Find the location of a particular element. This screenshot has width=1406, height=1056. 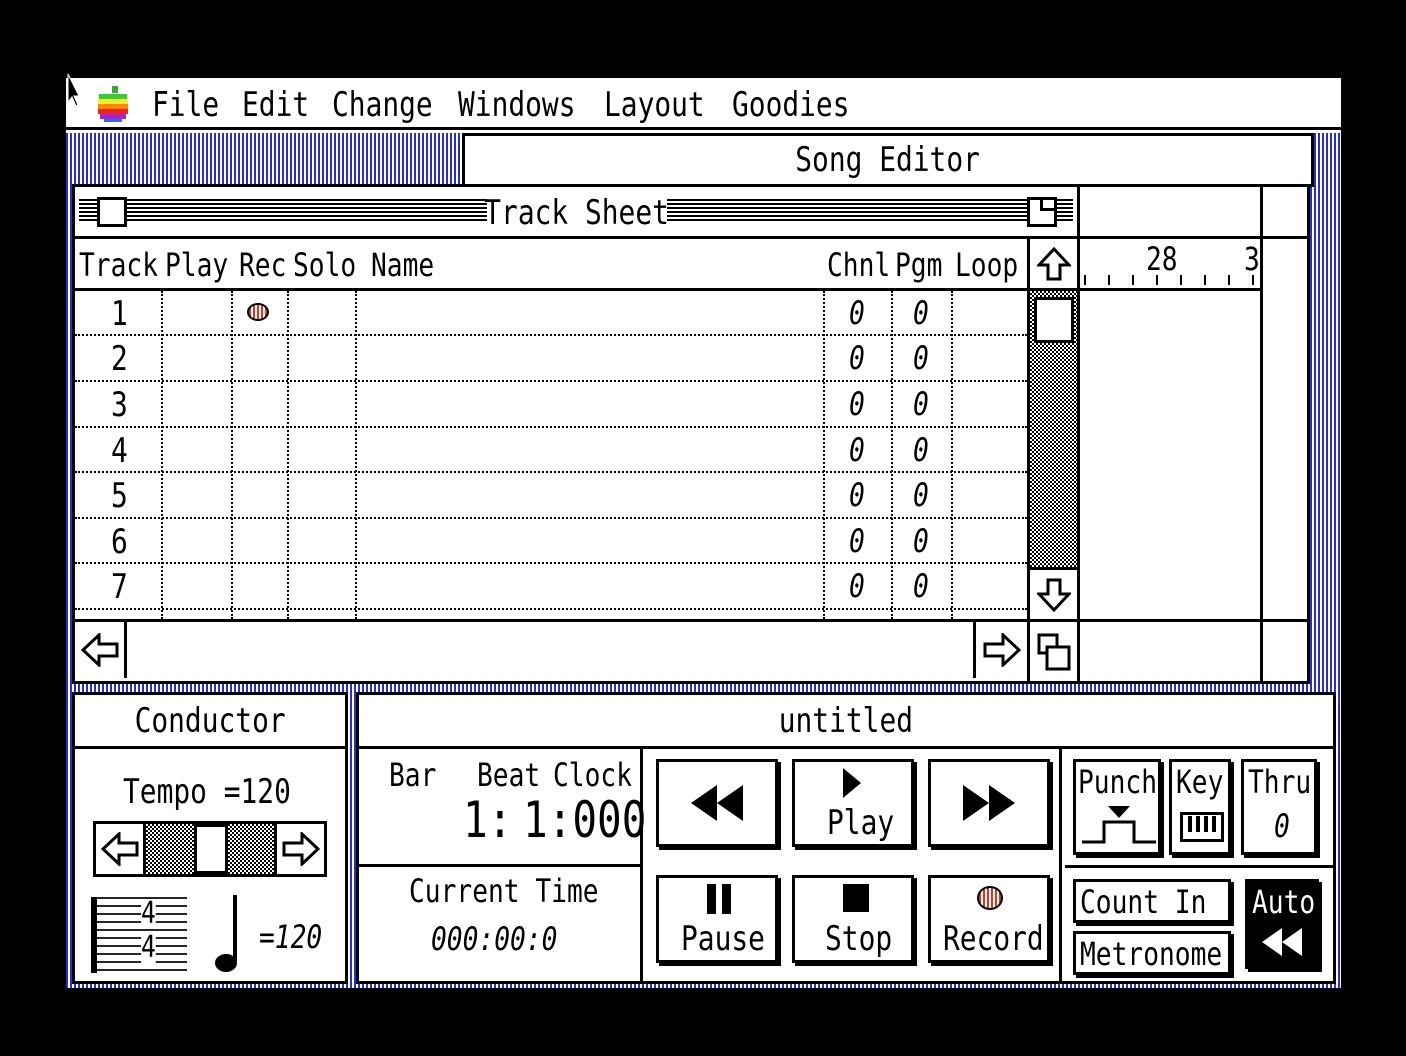

play-button: Play is located at coordinates (853, 803).